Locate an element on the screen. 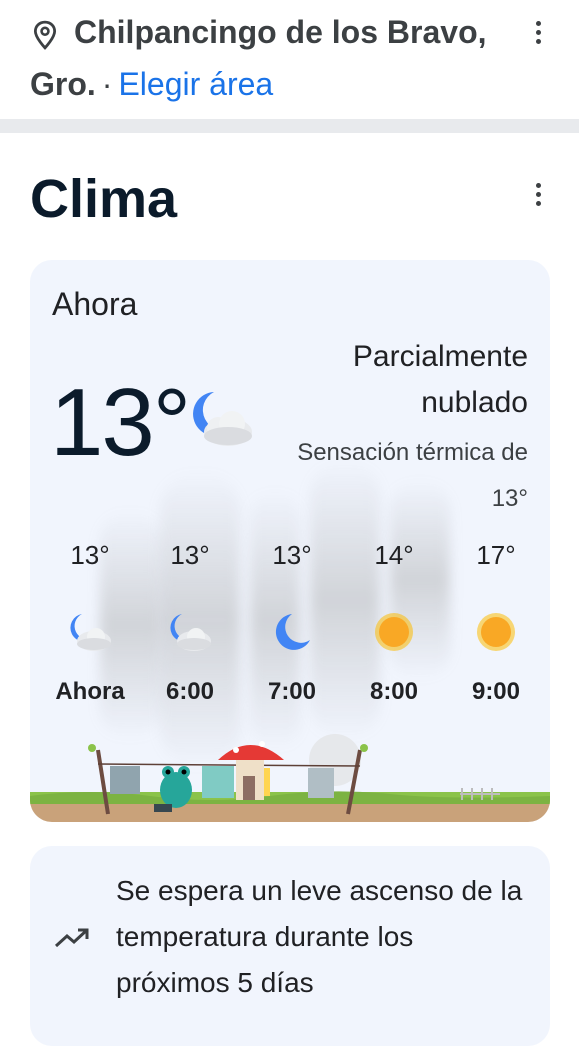 This screenshot has width=579, height=1046. hourly-item: 13° 7:00 is located at coordinates (292, 623).